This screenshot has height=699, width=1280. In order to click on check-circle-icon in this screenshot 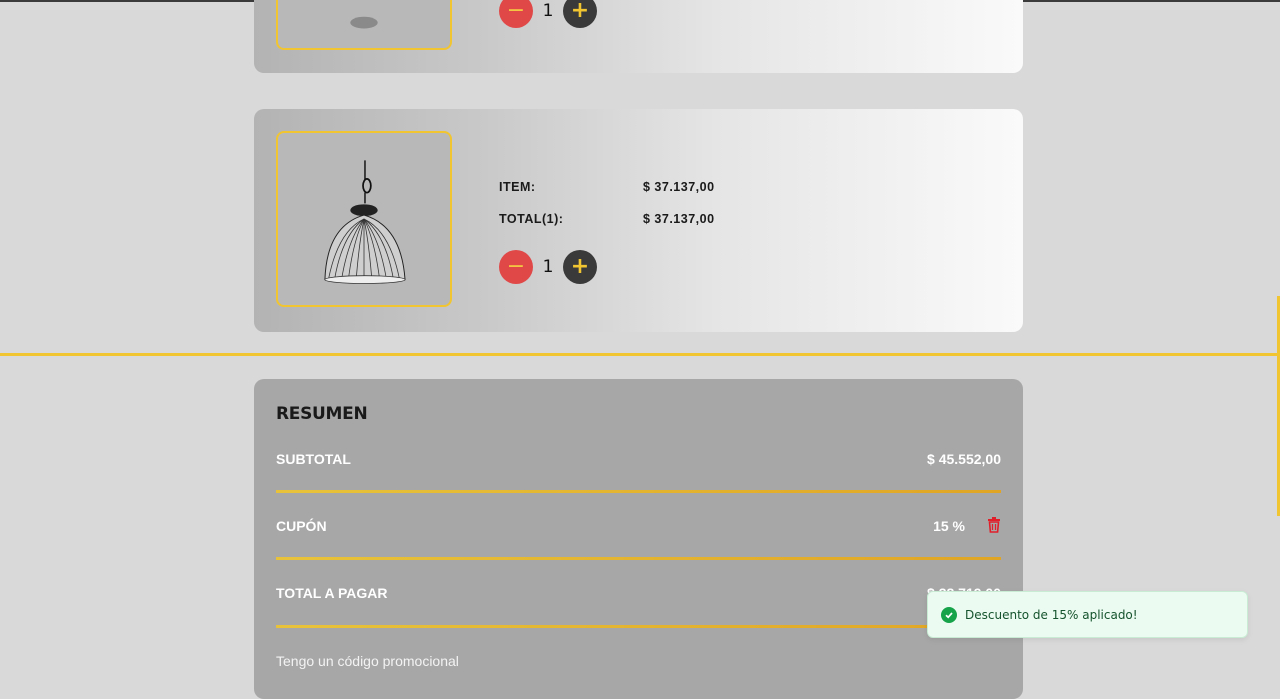, I will do `click(949, 614)`.